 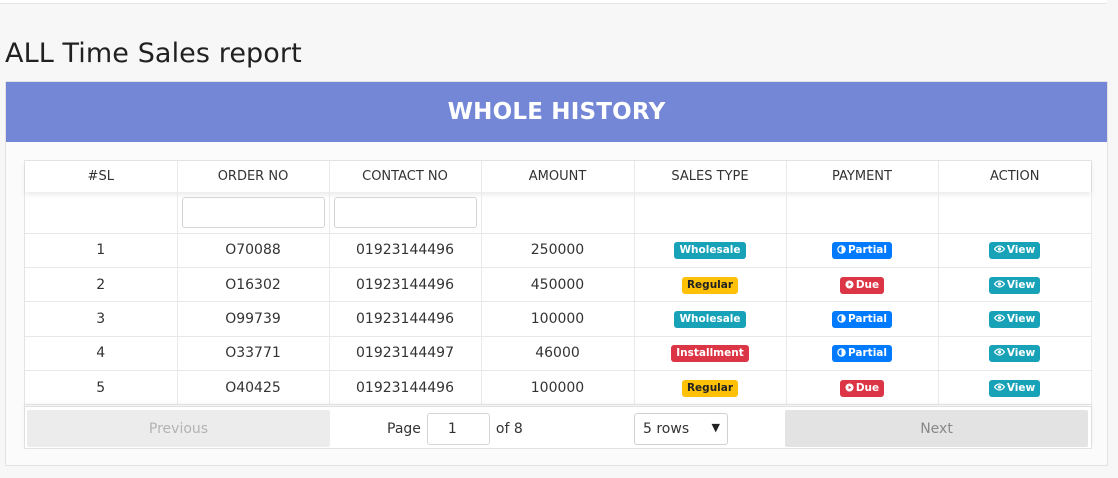 I want to click on cell-sl: 3, so click(x=101, y=319).